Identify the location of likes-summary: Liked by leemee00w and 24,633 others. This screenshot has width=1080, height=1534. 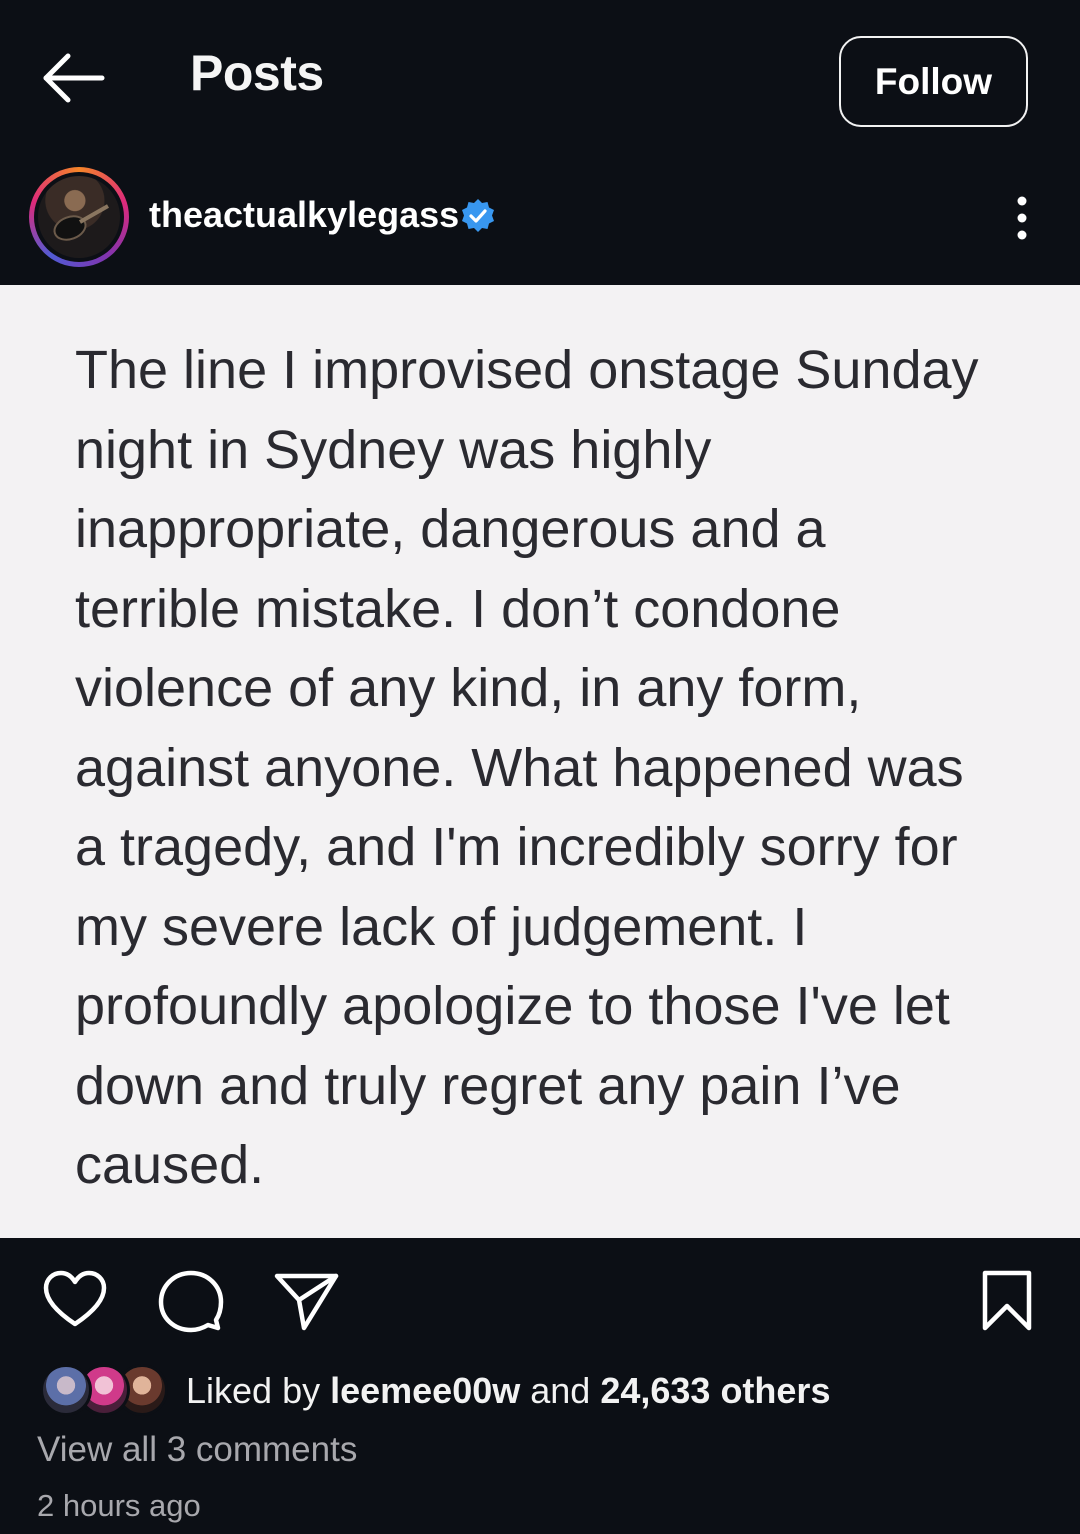
(508, 1390).